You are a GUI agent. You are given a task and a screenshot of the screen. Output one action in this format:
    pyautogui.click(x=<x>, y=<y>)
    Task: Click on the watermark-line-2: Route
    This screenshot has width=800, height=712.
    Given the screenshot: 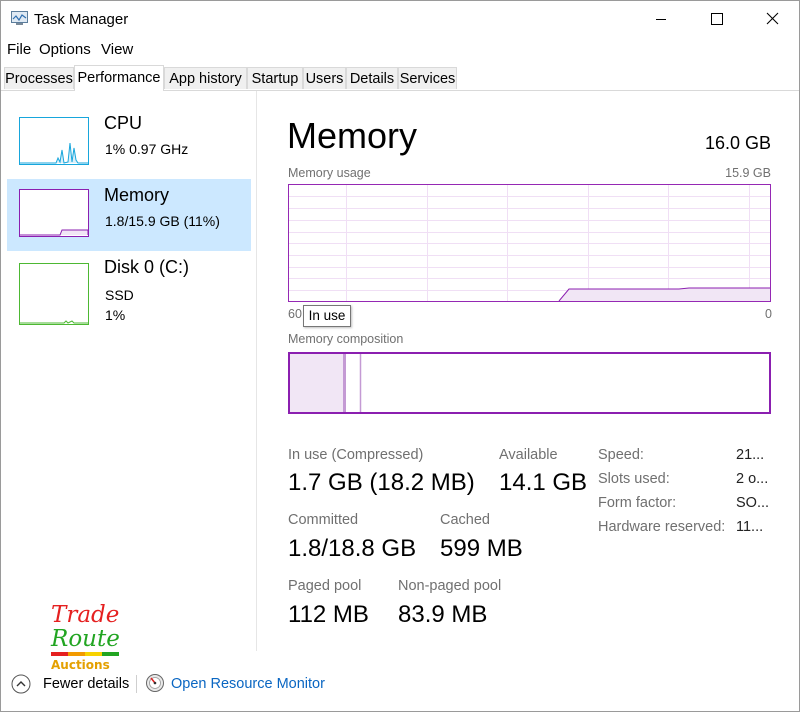 What is the action you would take?
    pyautogui.click(x=85, y=639)
    